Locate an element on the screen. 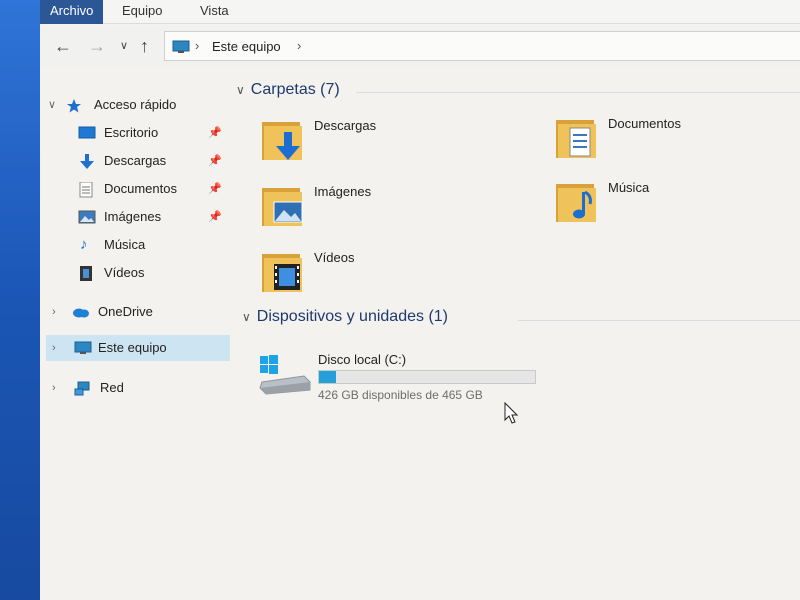 The height and width of the screenshot is (600, 800). address-bar: › Este equipo › is located at coordinates (482, 46).